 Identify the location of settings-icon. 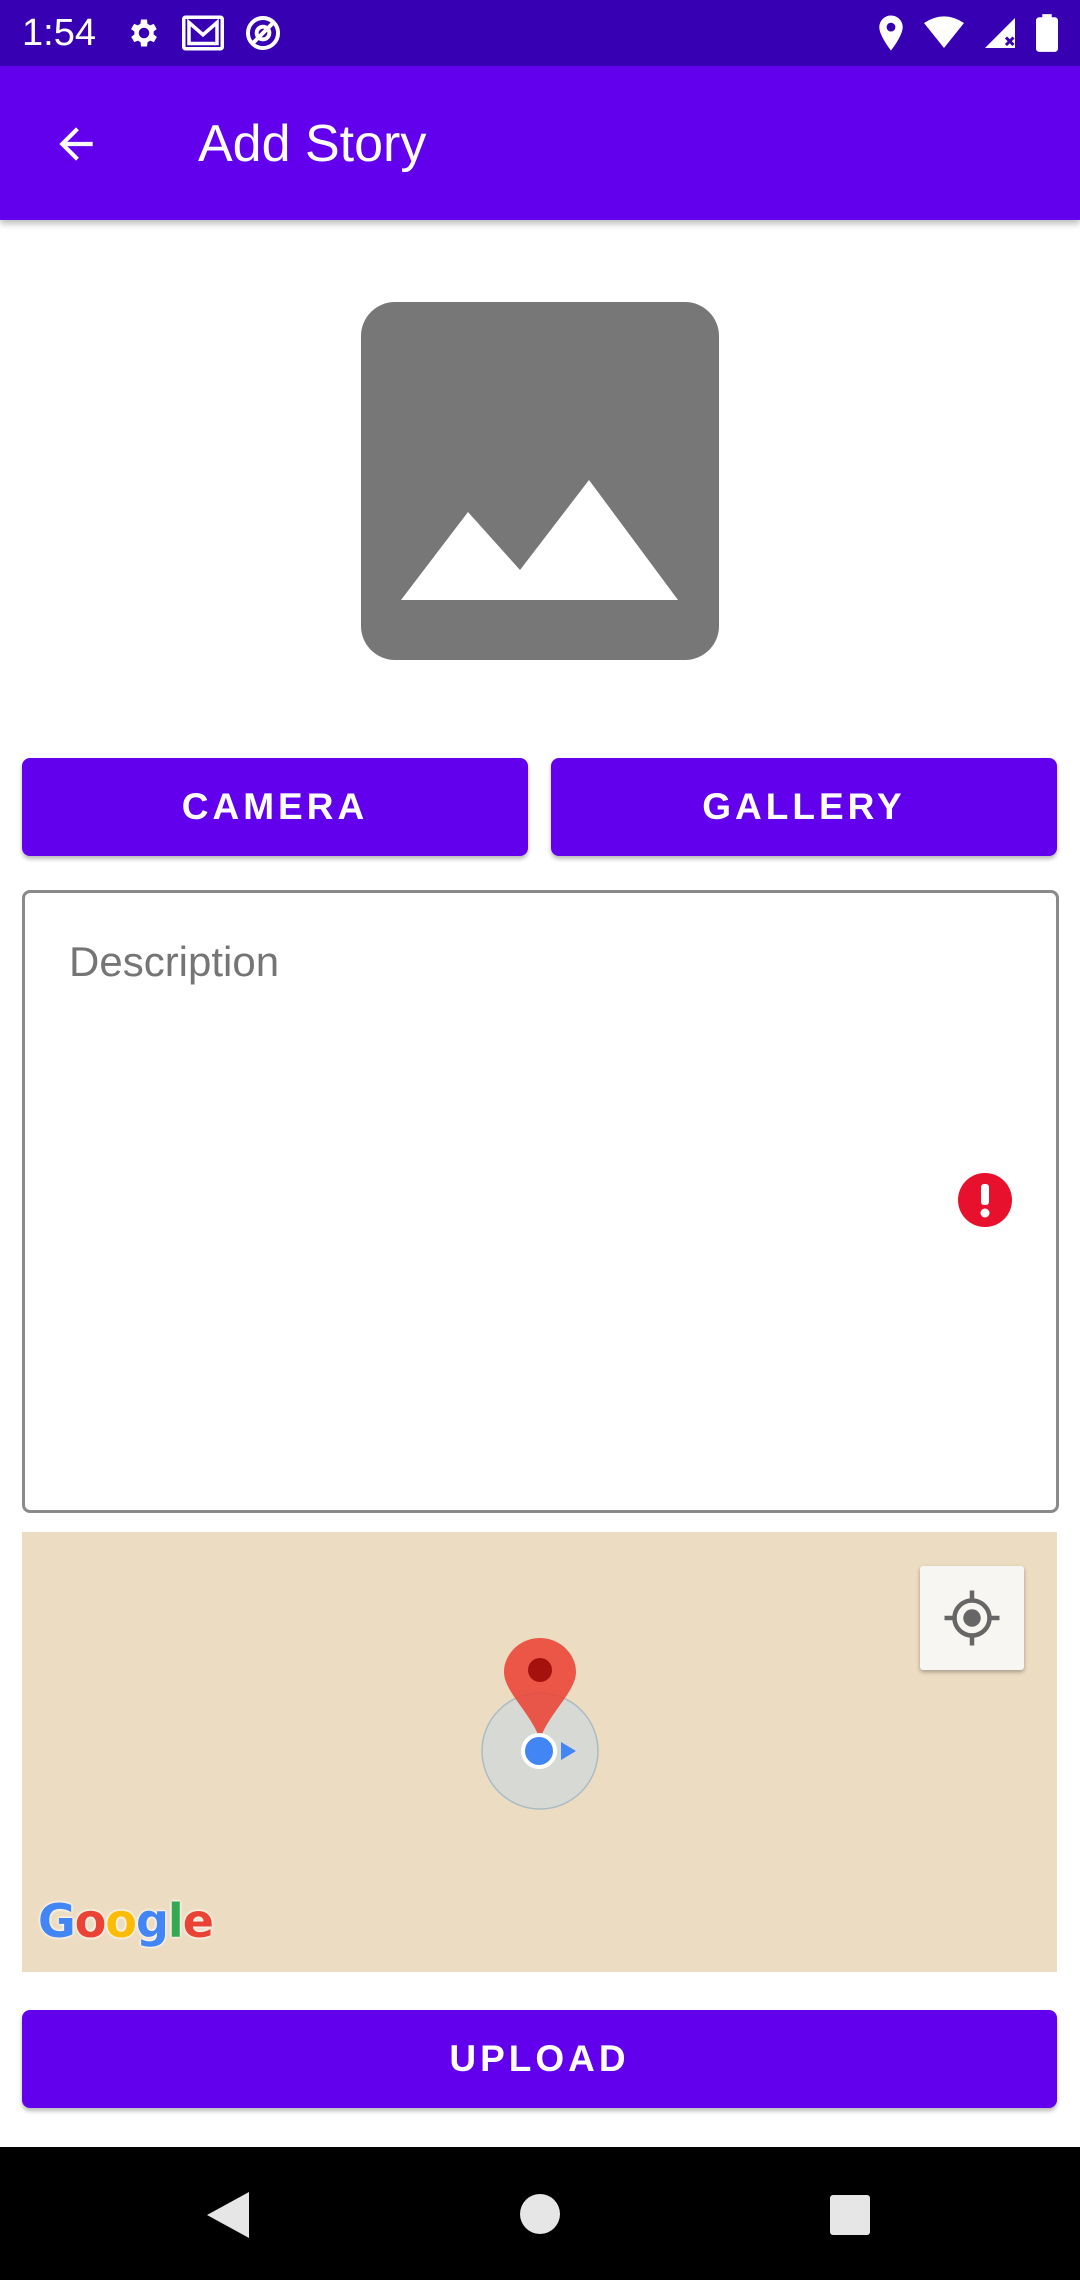
(144, 33).